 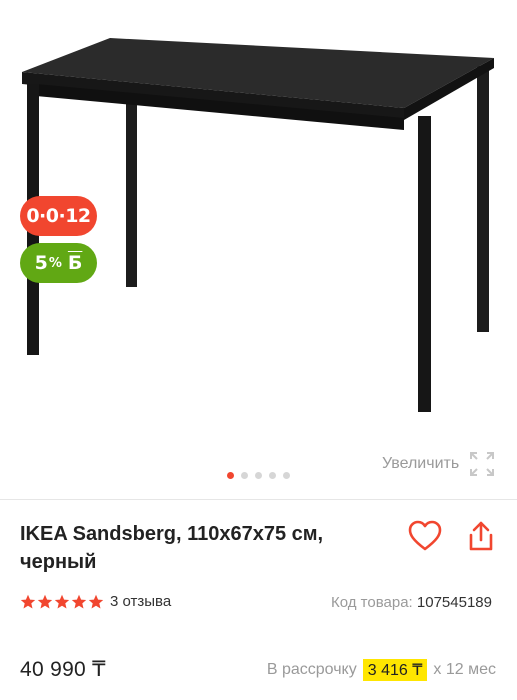 I want to click on installment-term: х 12 мес, so click(x=464, y=669).